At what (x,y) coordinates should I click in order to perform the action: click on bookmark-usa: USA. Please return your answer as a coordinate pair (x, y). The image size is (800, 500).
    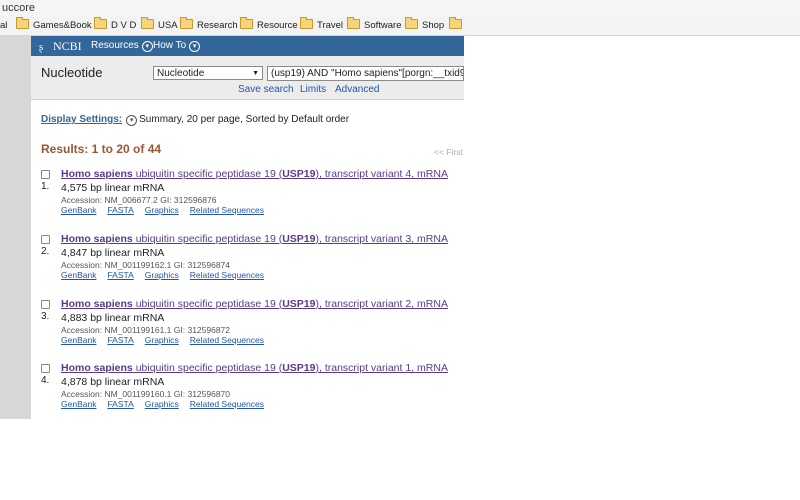
    Looking at the image, I should click on (159, 26).